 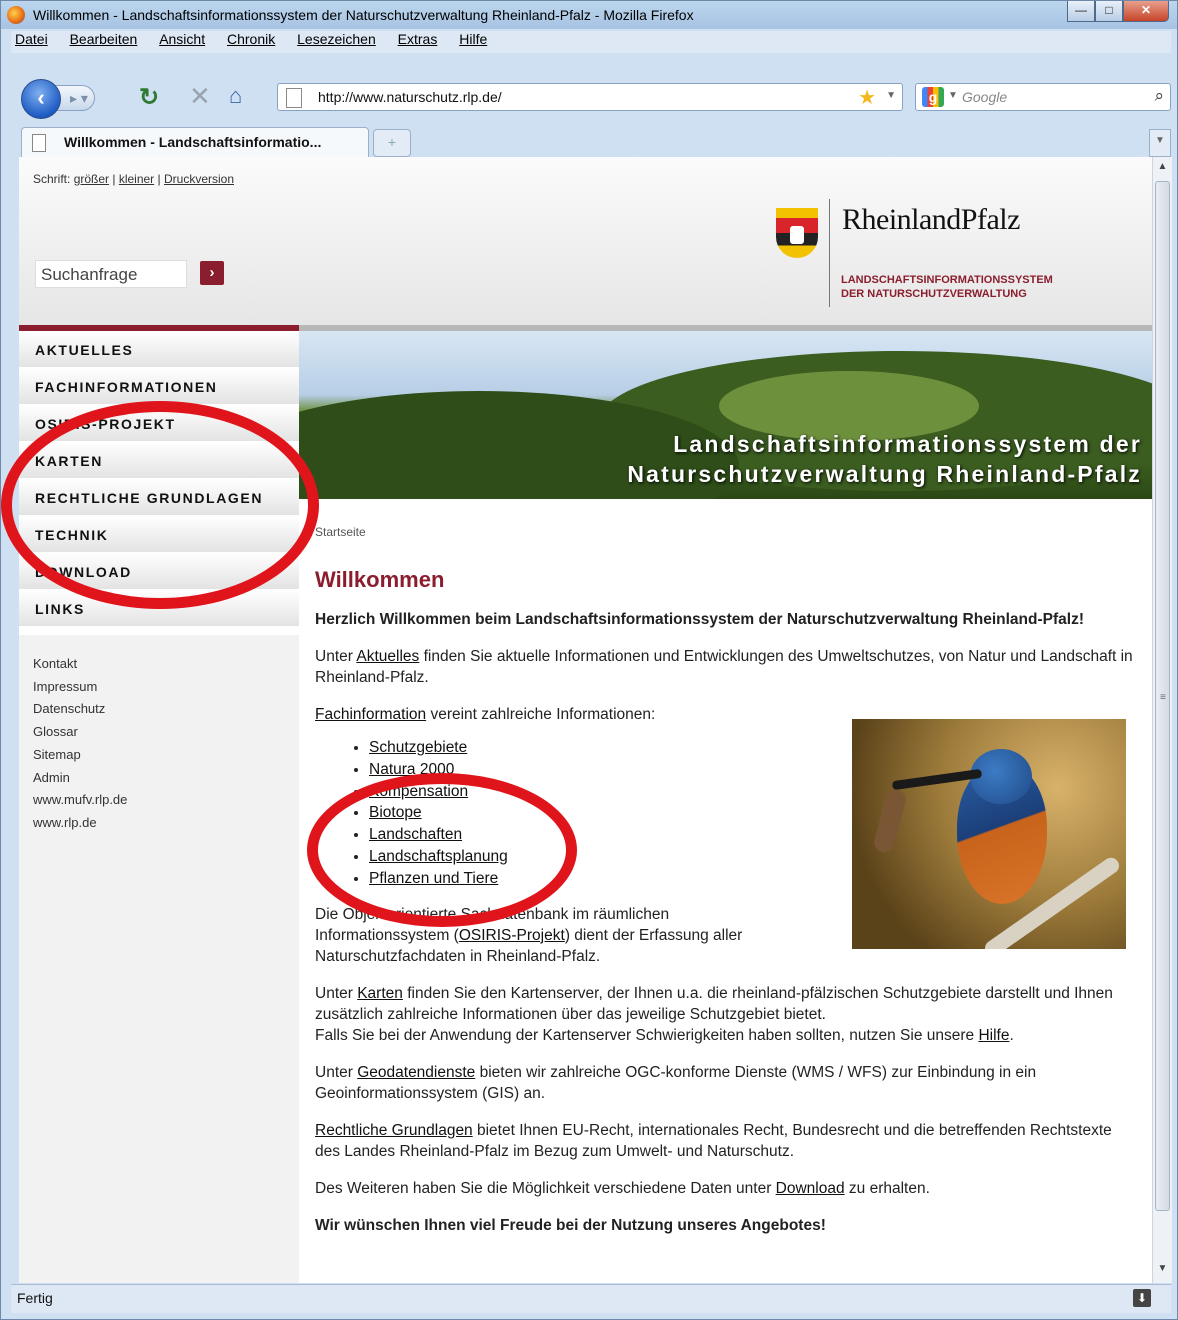 I want to click on home-icon: ⌂, so click(x=235, y=96).